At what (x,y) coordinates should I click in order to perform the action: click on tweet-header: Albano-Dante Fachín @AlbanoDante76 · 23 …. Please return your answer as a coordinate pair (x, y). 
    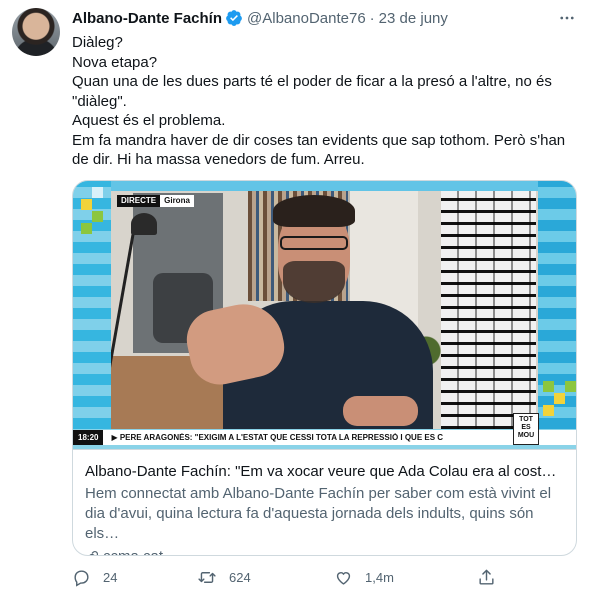
    Looking at the image, I should click on (324, 18).